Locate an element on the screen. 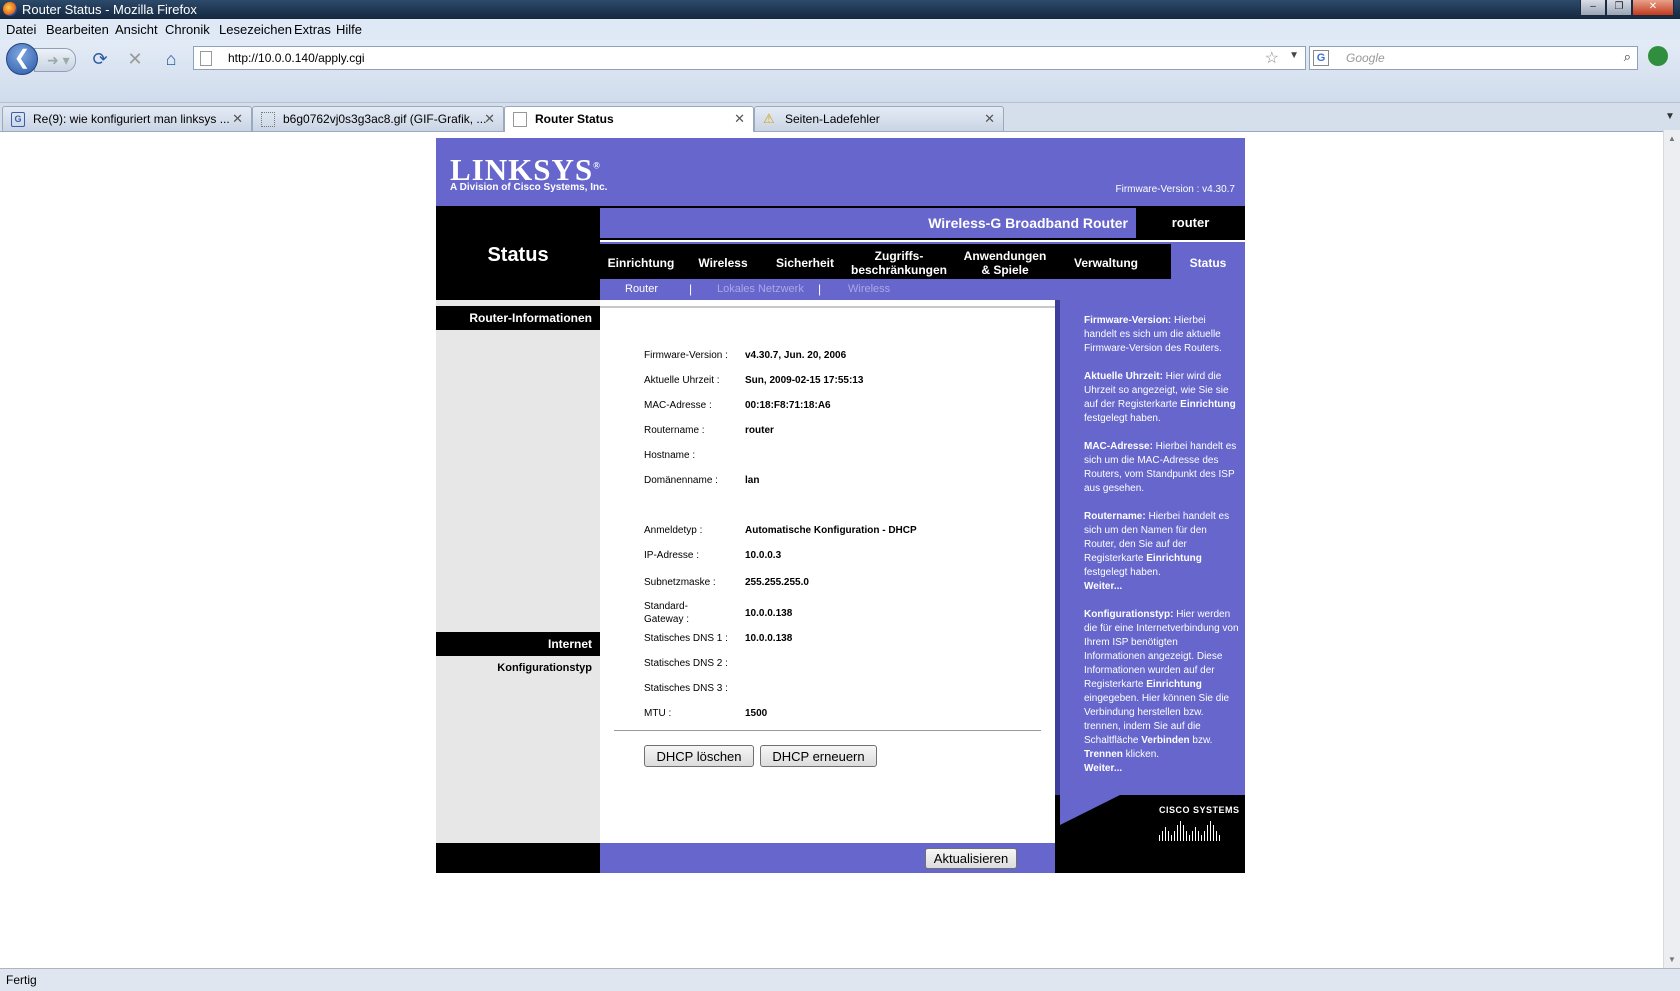 The width and height of the screenshot is (1680, 991). window-title: Router Status - Mozilla Firefox is located at coordinates (109, 9).